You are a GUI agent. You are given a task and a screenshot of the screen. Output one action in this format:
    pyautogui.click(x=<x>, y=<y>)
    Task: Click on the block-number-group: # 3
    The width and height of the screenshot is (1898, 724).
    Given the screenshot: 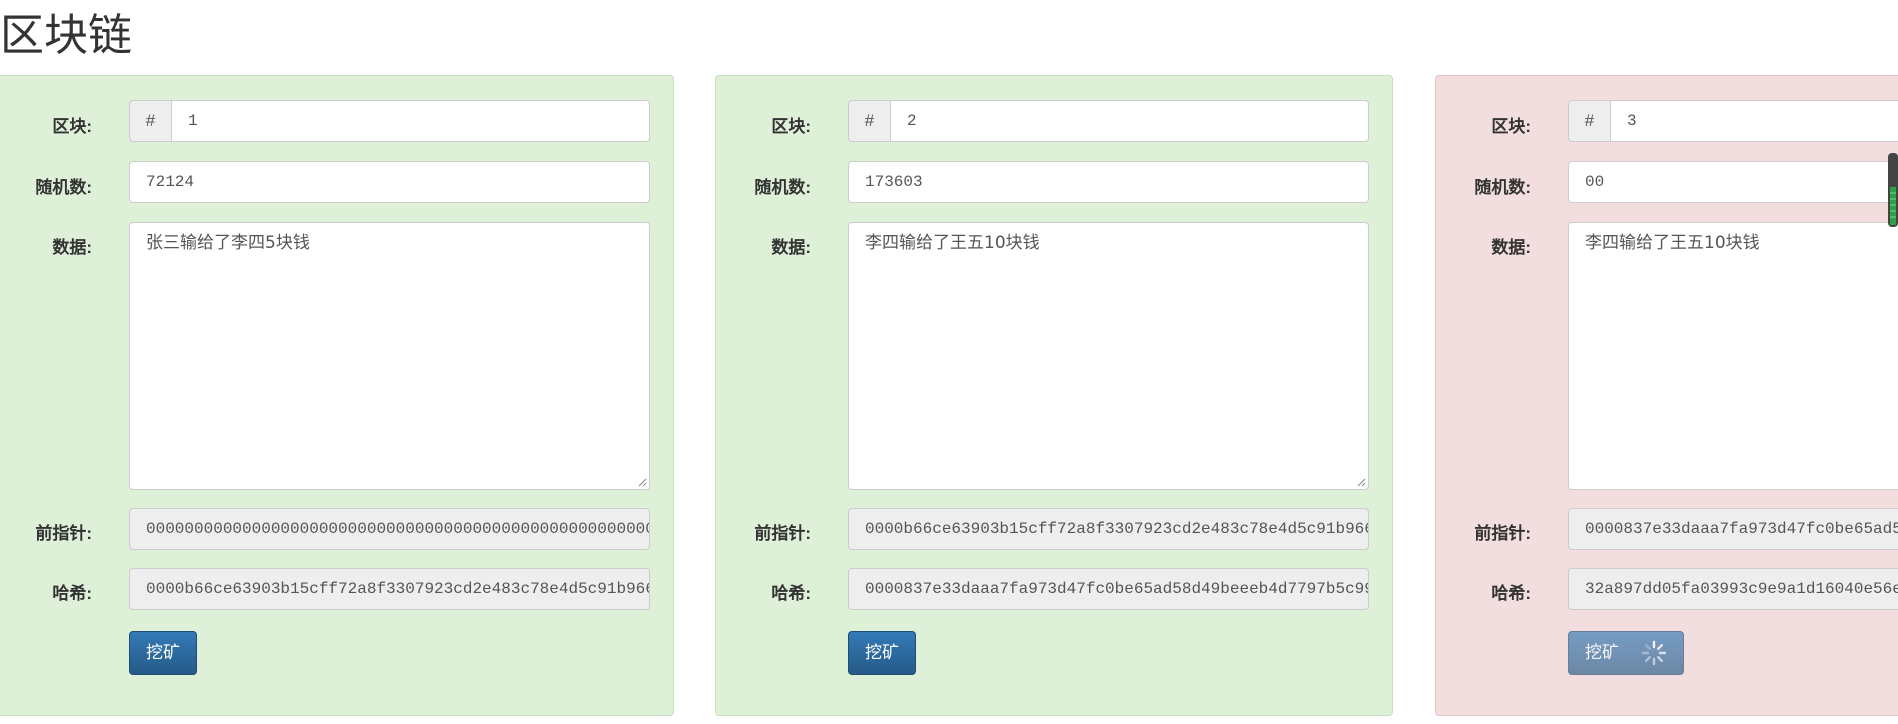 What is the action you would take?
    pyautogui.click(x=1733, y=121)
    